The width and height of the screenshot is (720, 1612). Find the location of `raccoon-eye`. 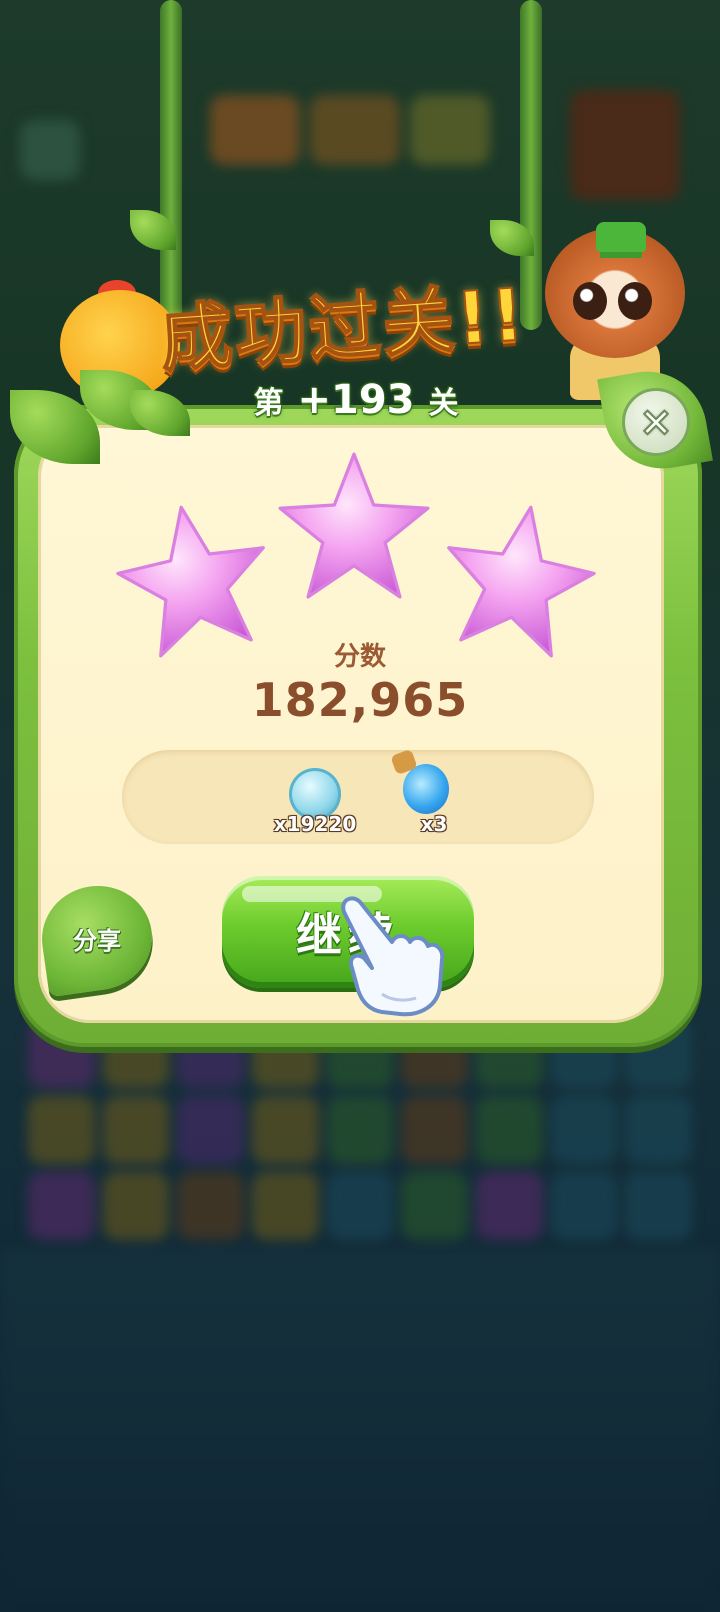

raccoon-eye is located at coordinates (635, 301).